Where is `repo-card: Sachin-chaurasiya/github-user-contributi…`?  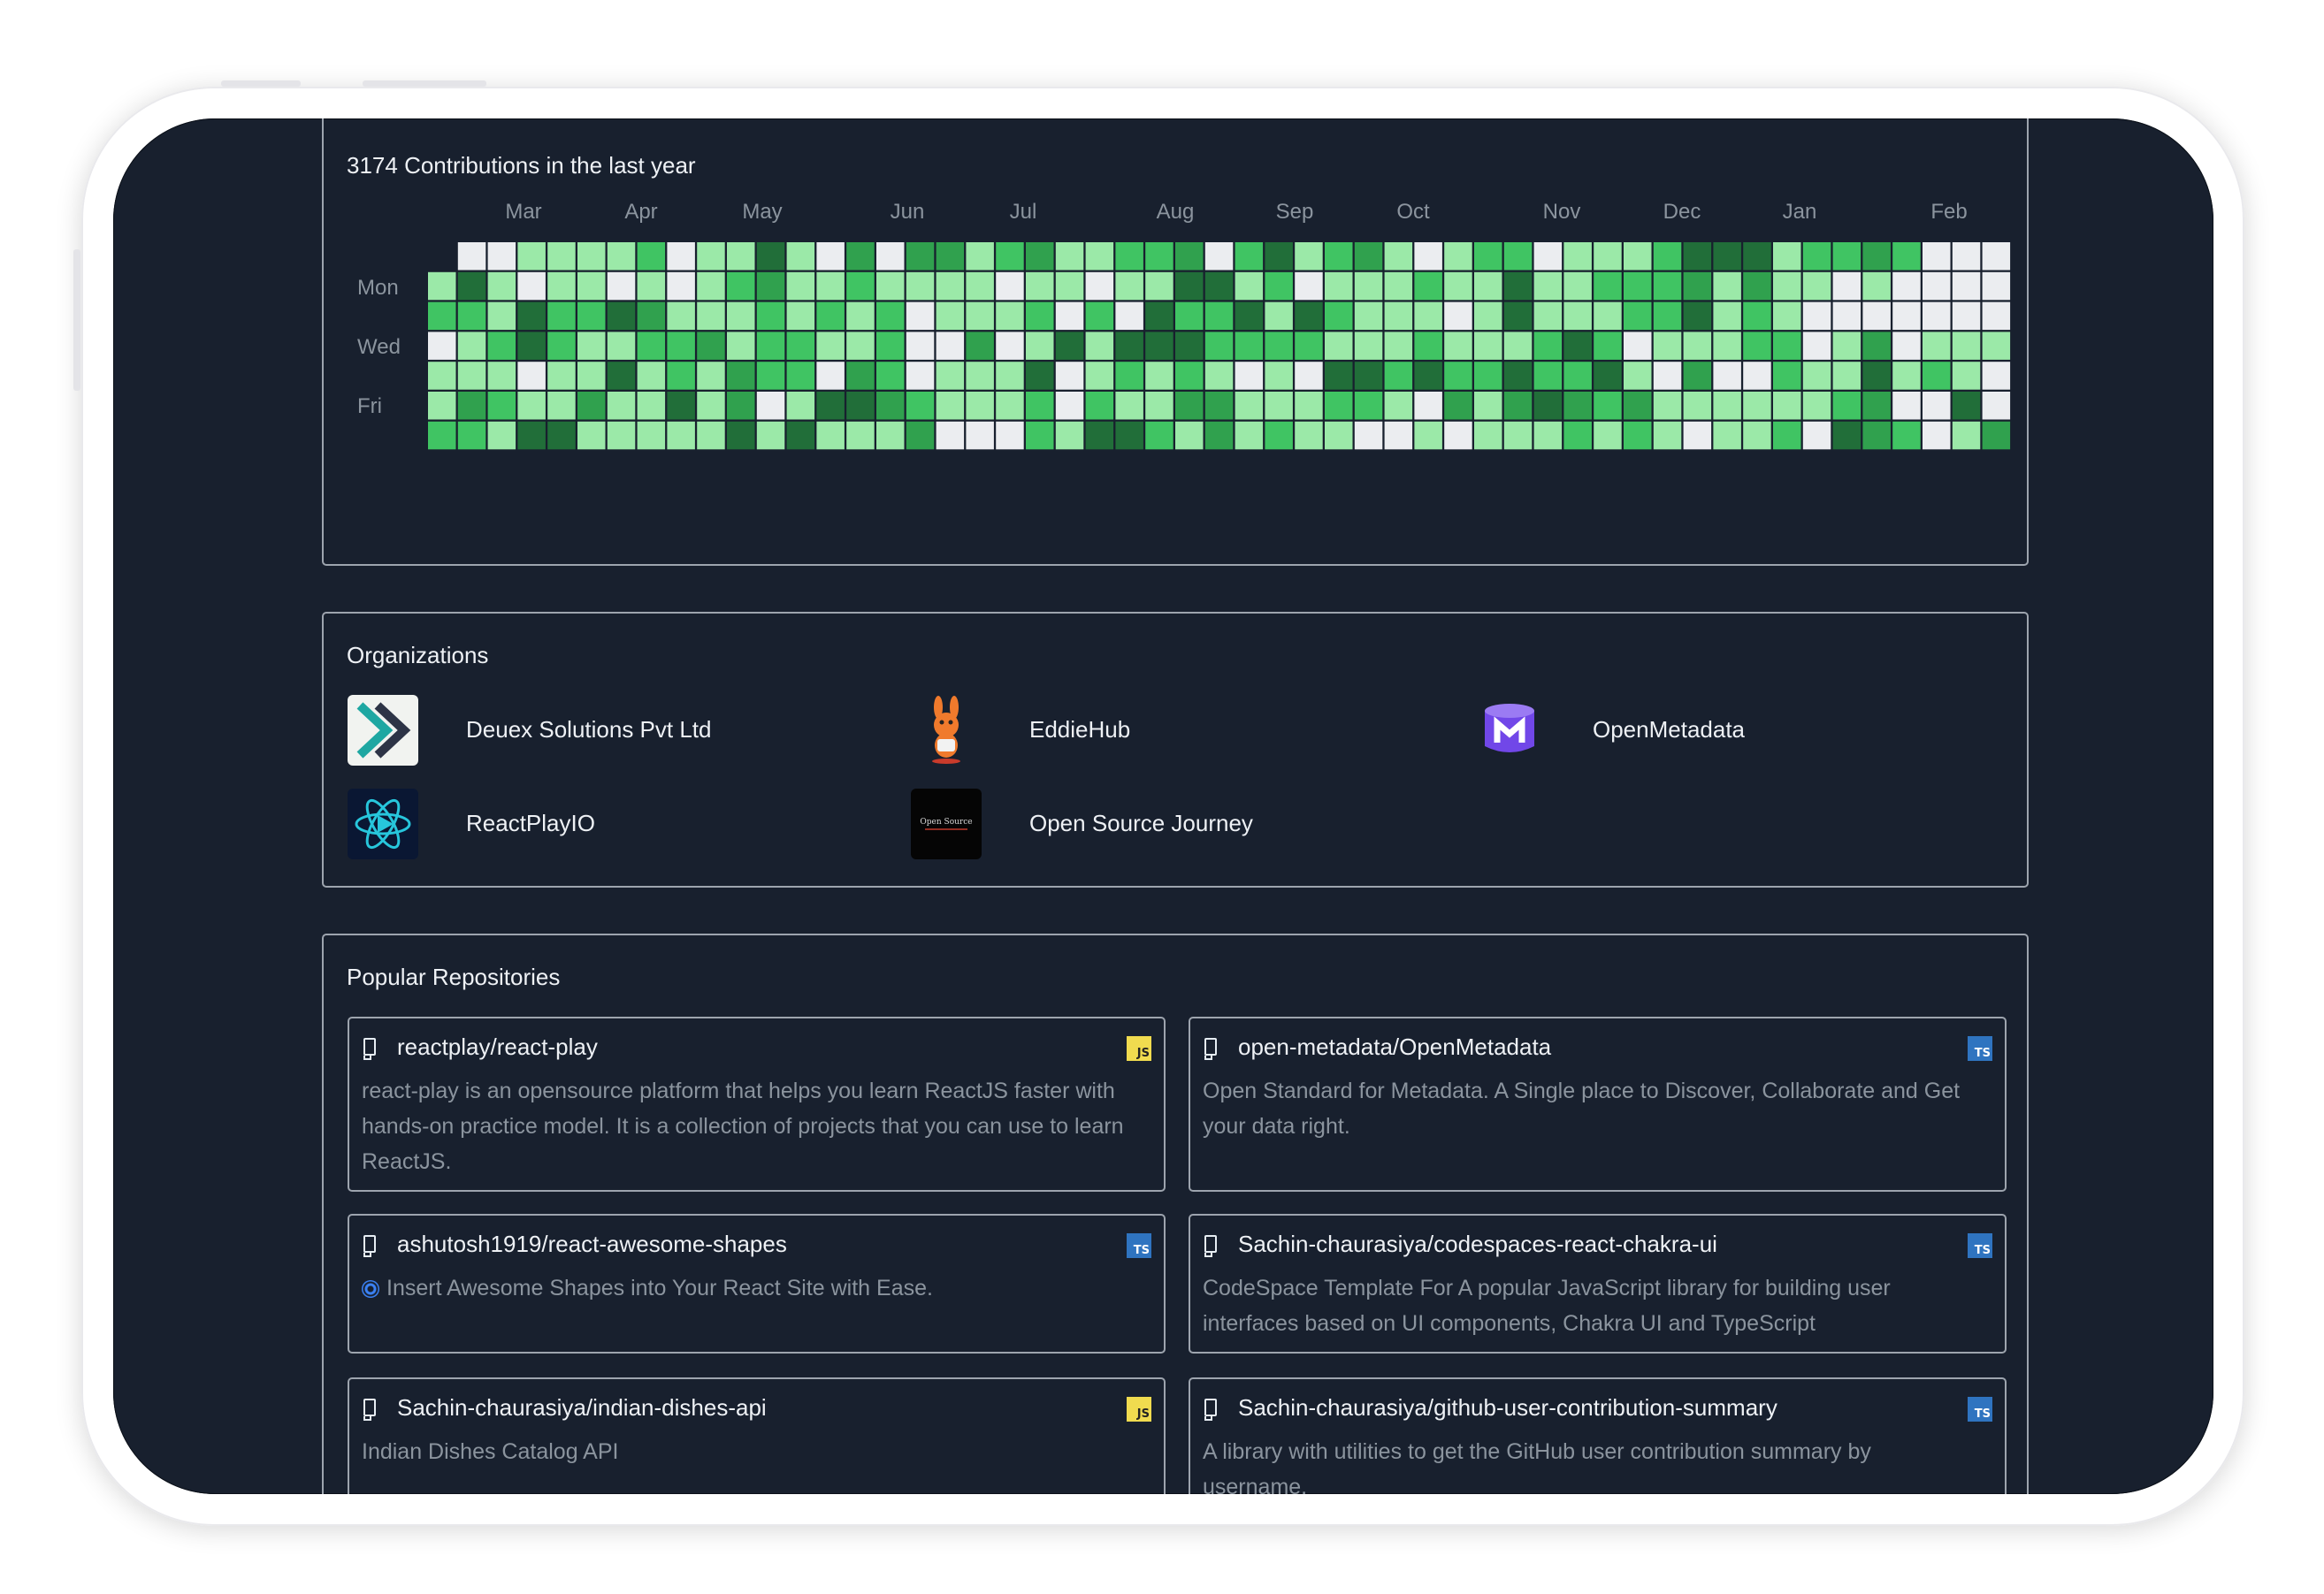
repo-card: Sachin-chaurasiya/github-user-contributi… is located at coordinates (1598, 1435).